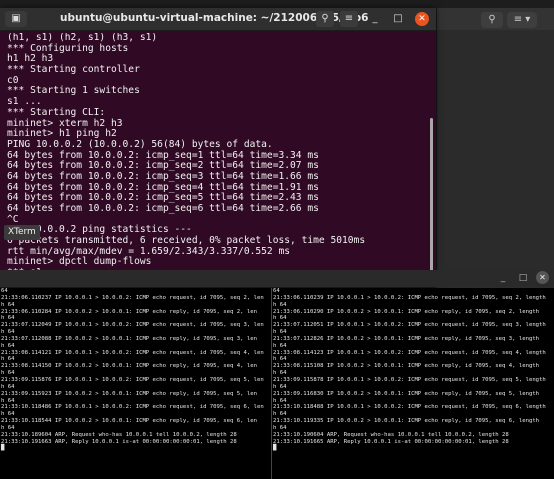 This screenshot has width=554, height=479. I want to click on desktop-top-bar, so click(277, 4).